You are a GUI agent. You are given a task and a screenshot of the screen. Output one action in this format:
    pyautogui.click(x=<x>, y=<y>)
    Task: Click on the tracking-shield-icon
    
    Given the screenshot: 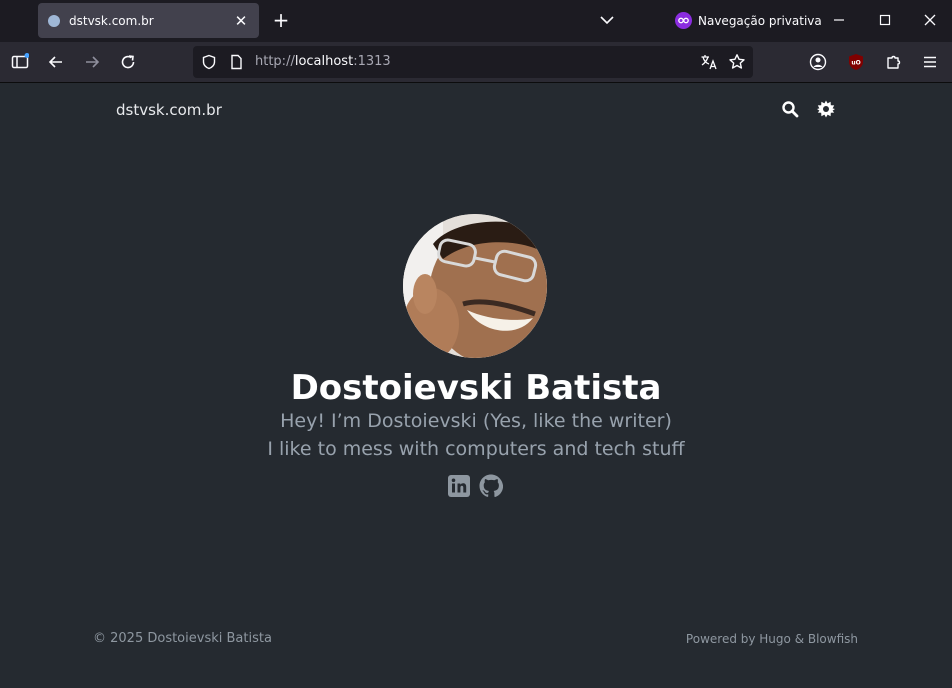 What is the action you would take?
    pyautogui.click(x=209, y=62)
    